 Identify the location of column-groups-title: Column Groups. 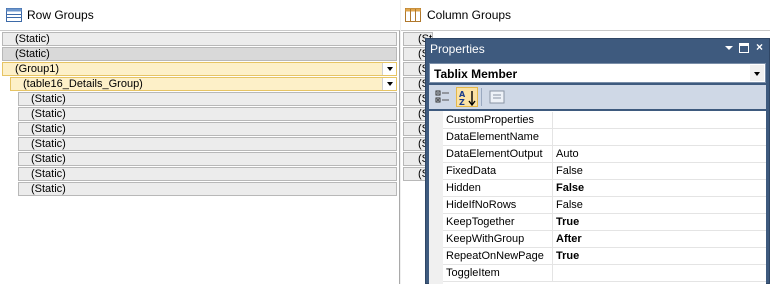
(469, 15).